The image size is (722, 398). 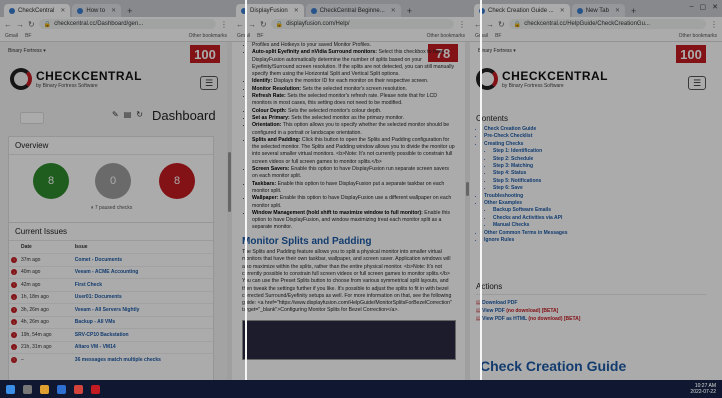 I want to click on issue-link: Veeam - All Servers Nightly, so click(x=142, y=309).